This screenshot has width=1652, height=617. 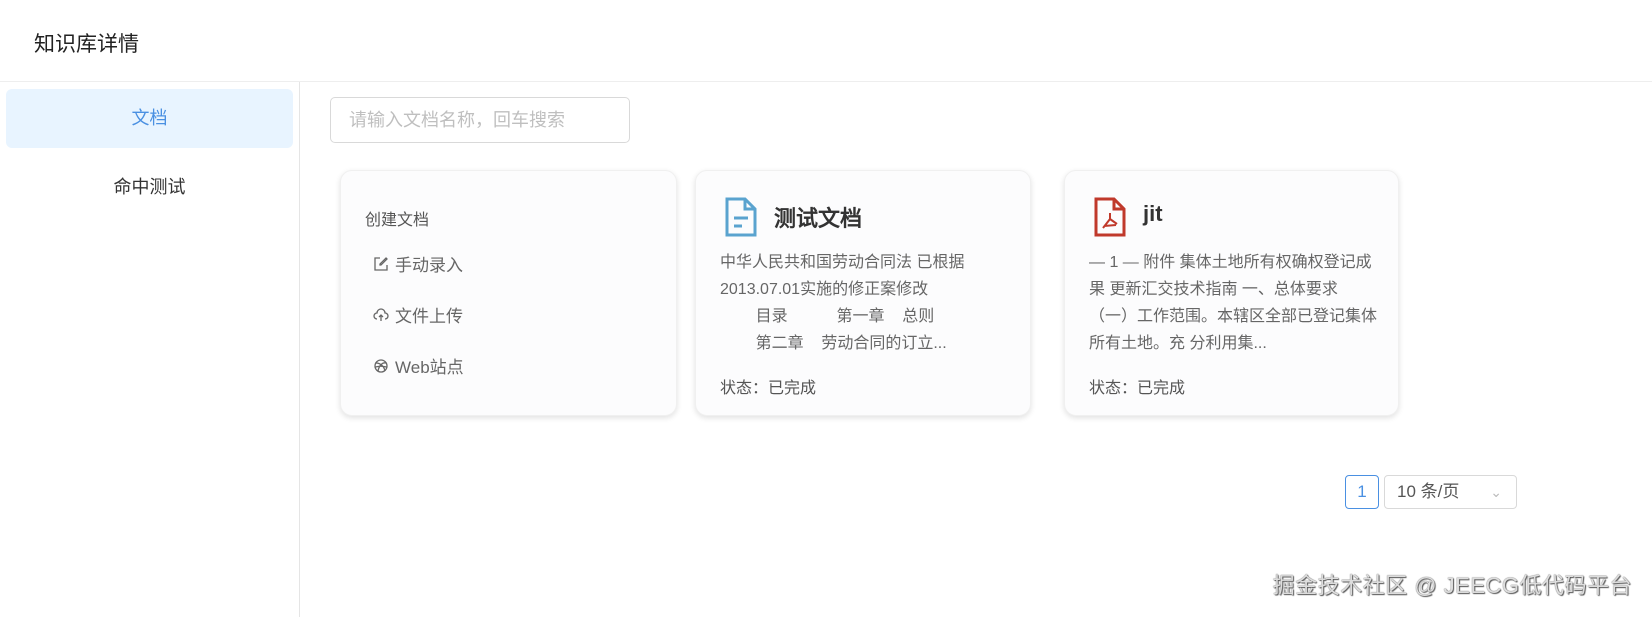 I want to click on watermark: 掘金技术社区 @ JEECG低代码平台, so click(x=1452, y=585).